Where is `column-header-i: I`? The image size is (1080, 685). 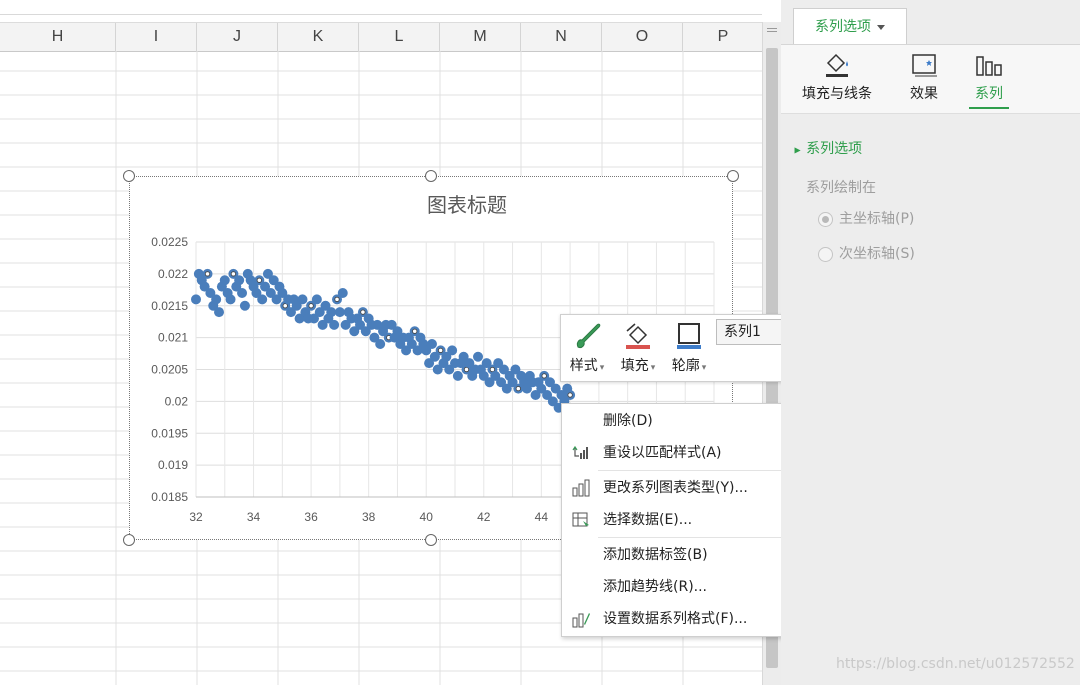
column-header-i: I is located at coordinates (156, 37).